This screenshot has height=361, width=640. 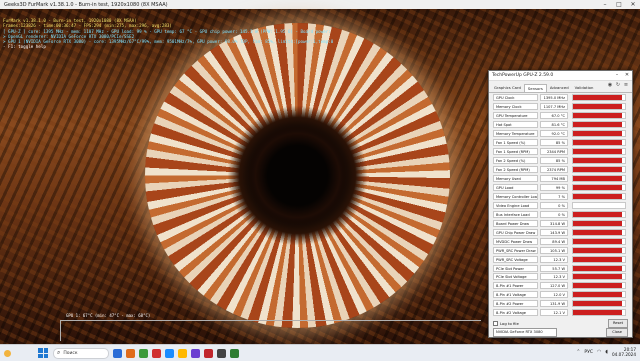 What do you see at coordinates (535, 88) in the screenshot?
I see `tab-sensors: Sensors` at bounding box center [535, 88].